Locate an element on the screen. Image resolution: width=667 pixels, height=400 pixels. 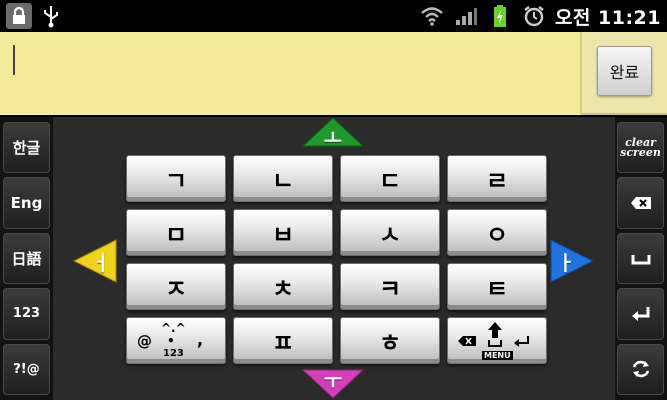
number-mode-key: 123 is located at coordinates (26, 314).